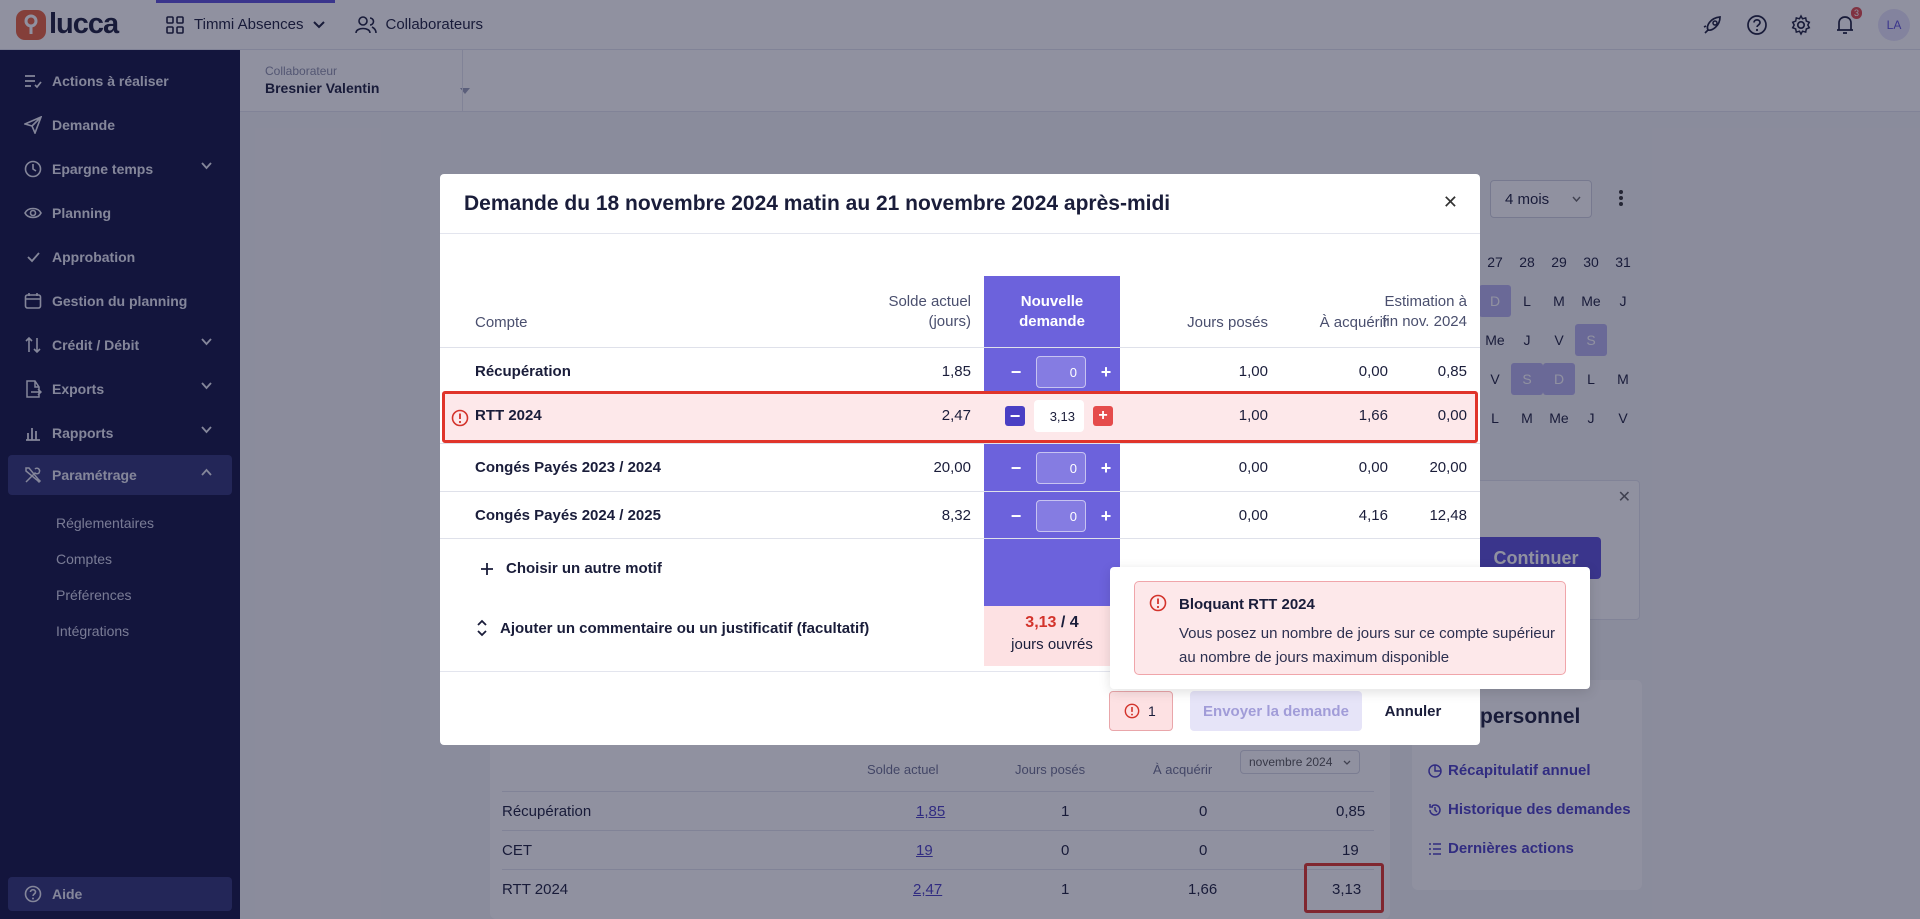  I want to click on cell-estimation: 0,00, so click(1452, 415).